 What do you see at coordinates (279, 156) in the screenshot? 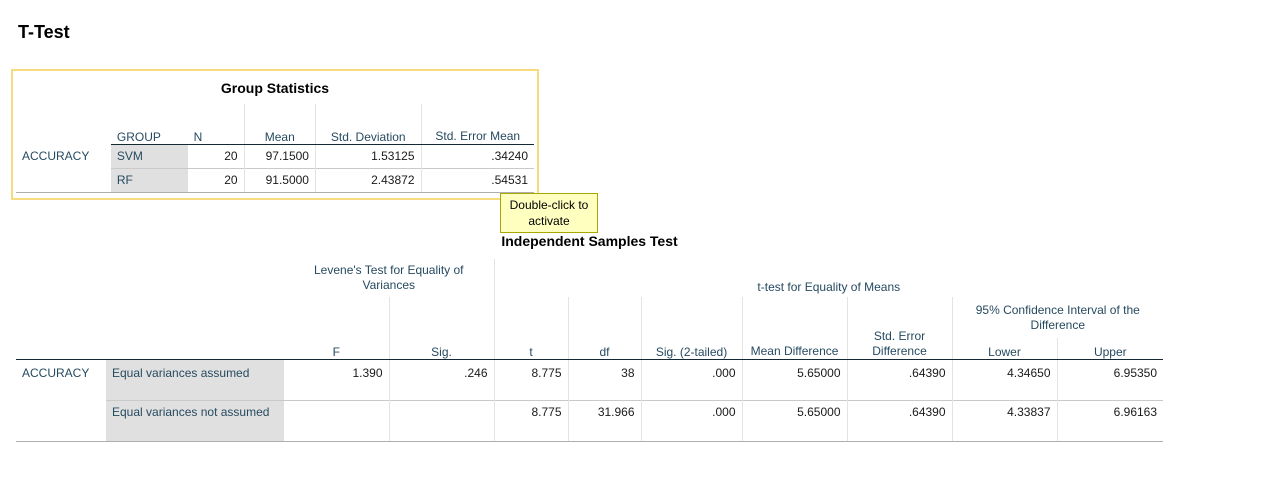
I see `gs-mean-svm: 97.1500` at bounding box center [279, 156].